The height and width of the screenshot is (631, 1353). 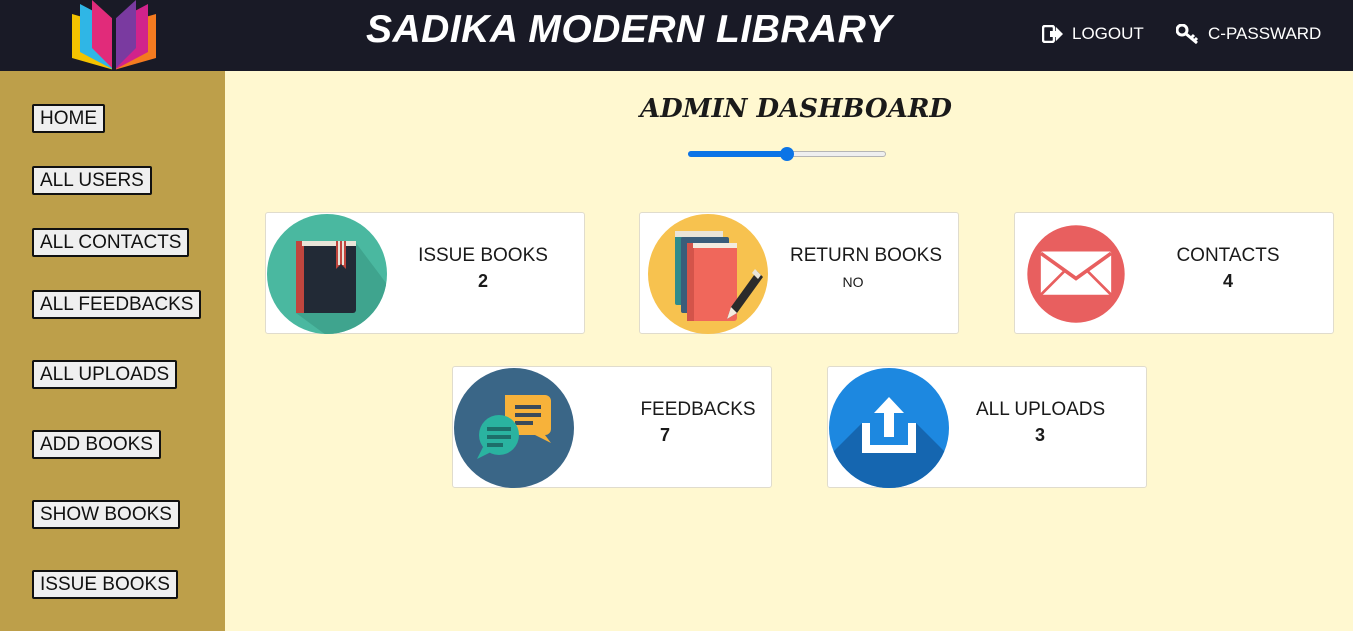 What do you see at coordinates (799, 273) in the screenshot?
I see `return-books-card: RETURN BOOKS NO` at bounding box center [799, 273].